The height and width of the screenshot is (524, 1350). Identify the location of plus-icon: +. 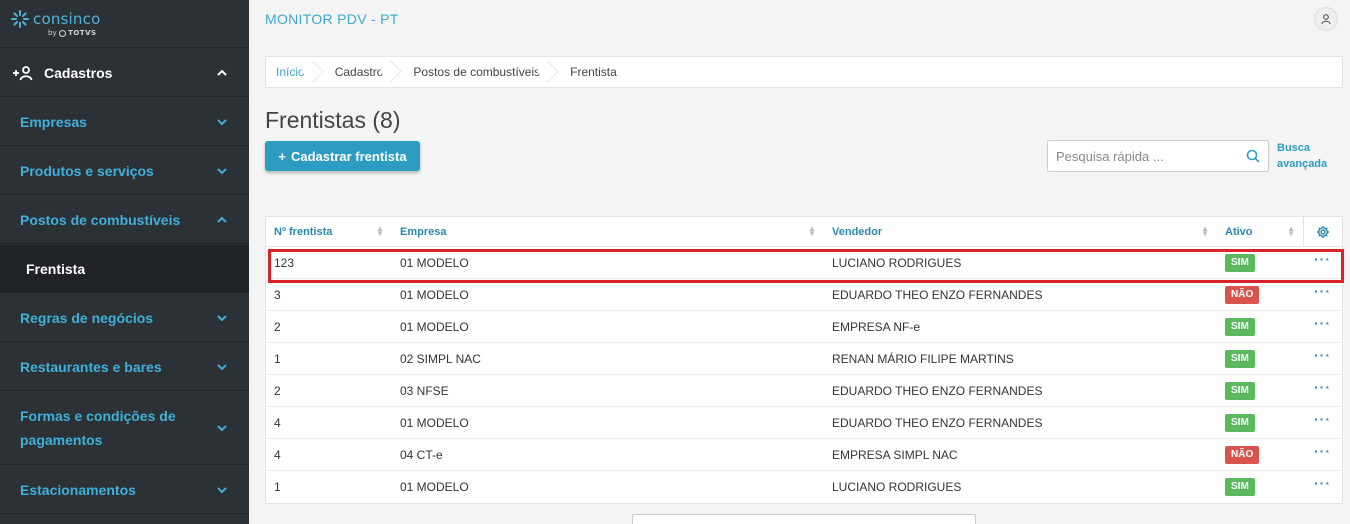
(282, 156).